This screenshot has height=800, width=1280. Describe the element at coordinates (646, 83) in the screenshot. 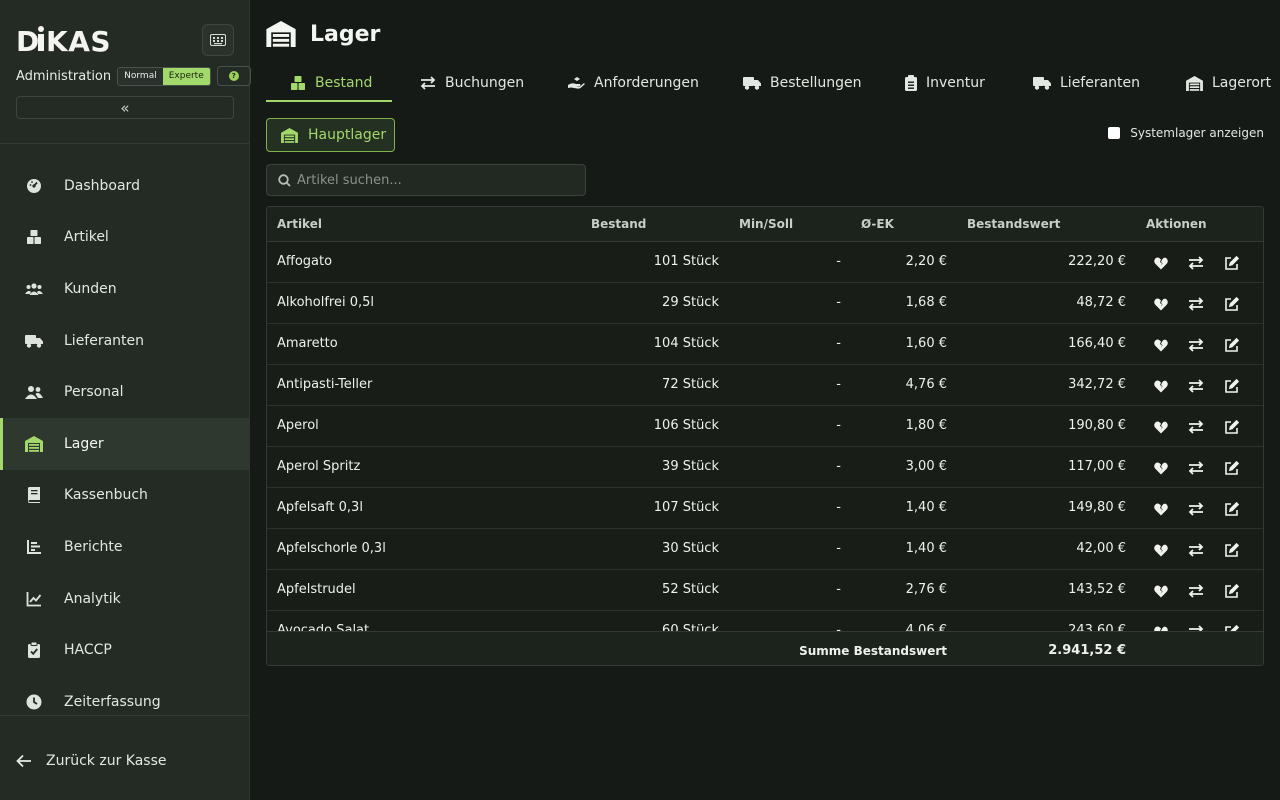

I see `tab-label: Anforderungen` at that location.